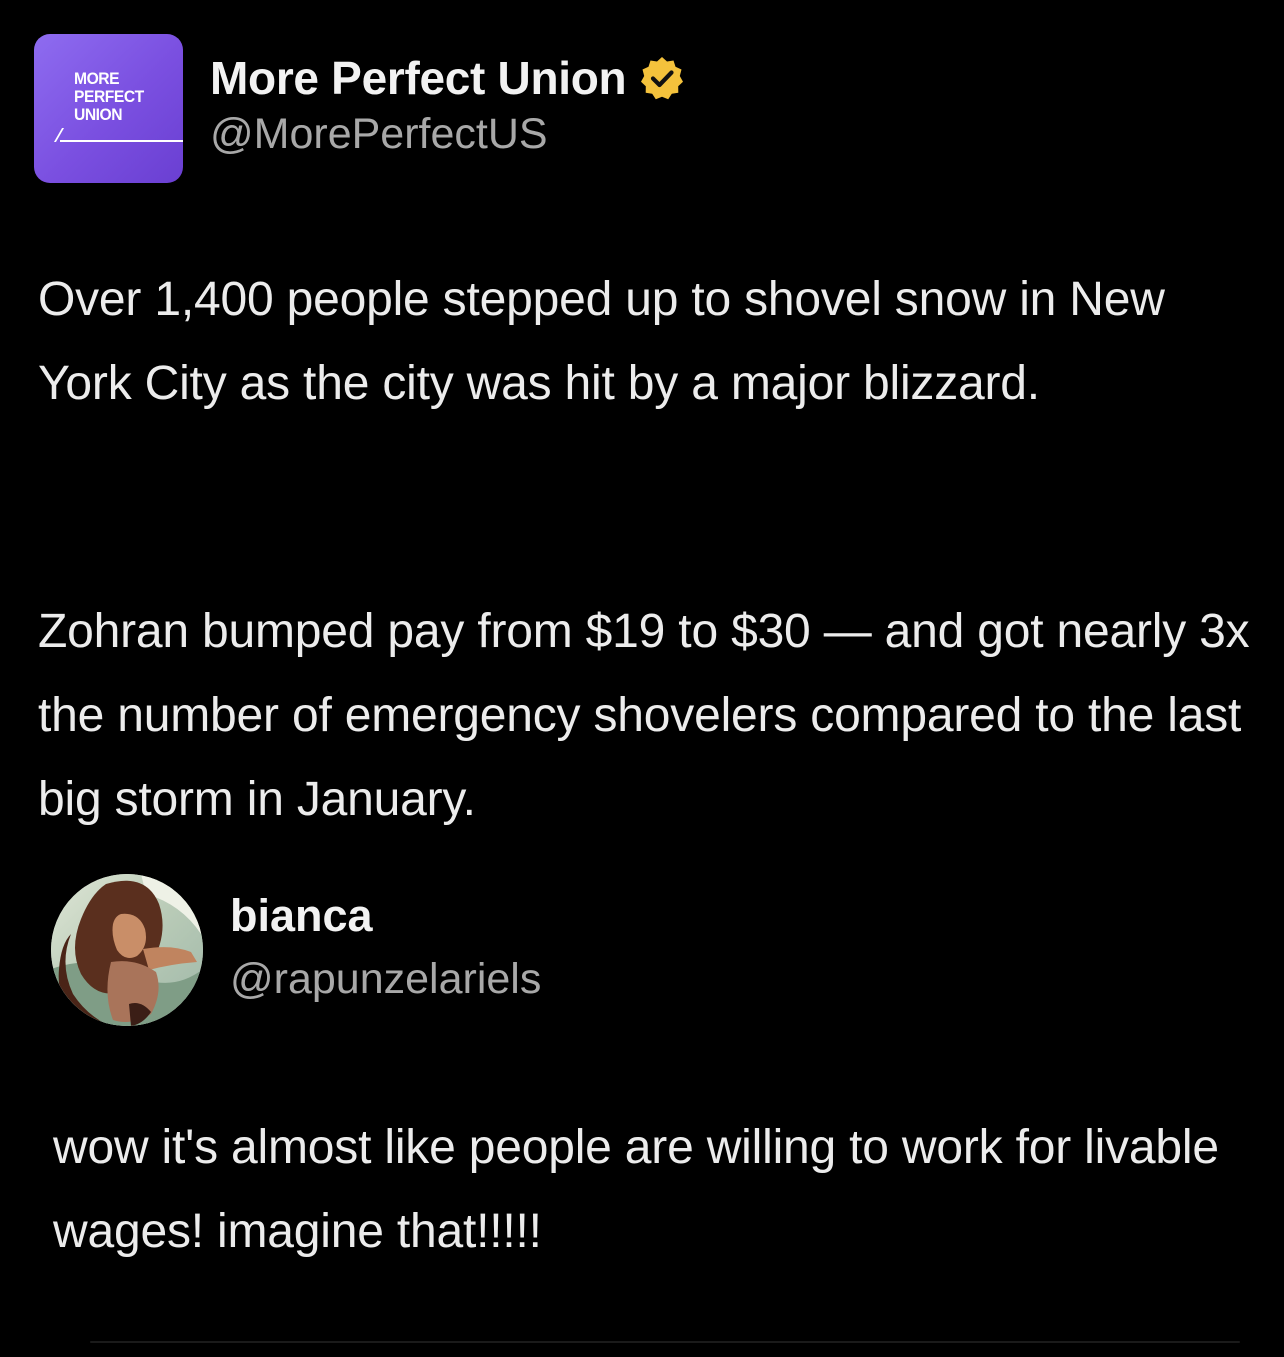 The width and height of the screenshot is (1284, 1357). Describe the element at coordinates (379, 134) in the screenshot. I see `author-handle: @MorePerfectUS` at that location.